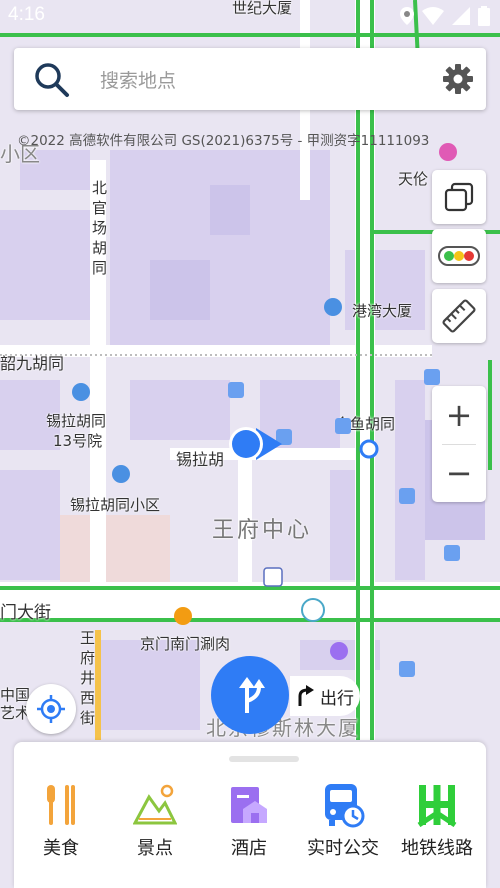 The height and width of the screenshot is (888, 500). Describe the element at coordinates (459, 473) in the screenshot. I see `zoom-out-button: −` at that location.